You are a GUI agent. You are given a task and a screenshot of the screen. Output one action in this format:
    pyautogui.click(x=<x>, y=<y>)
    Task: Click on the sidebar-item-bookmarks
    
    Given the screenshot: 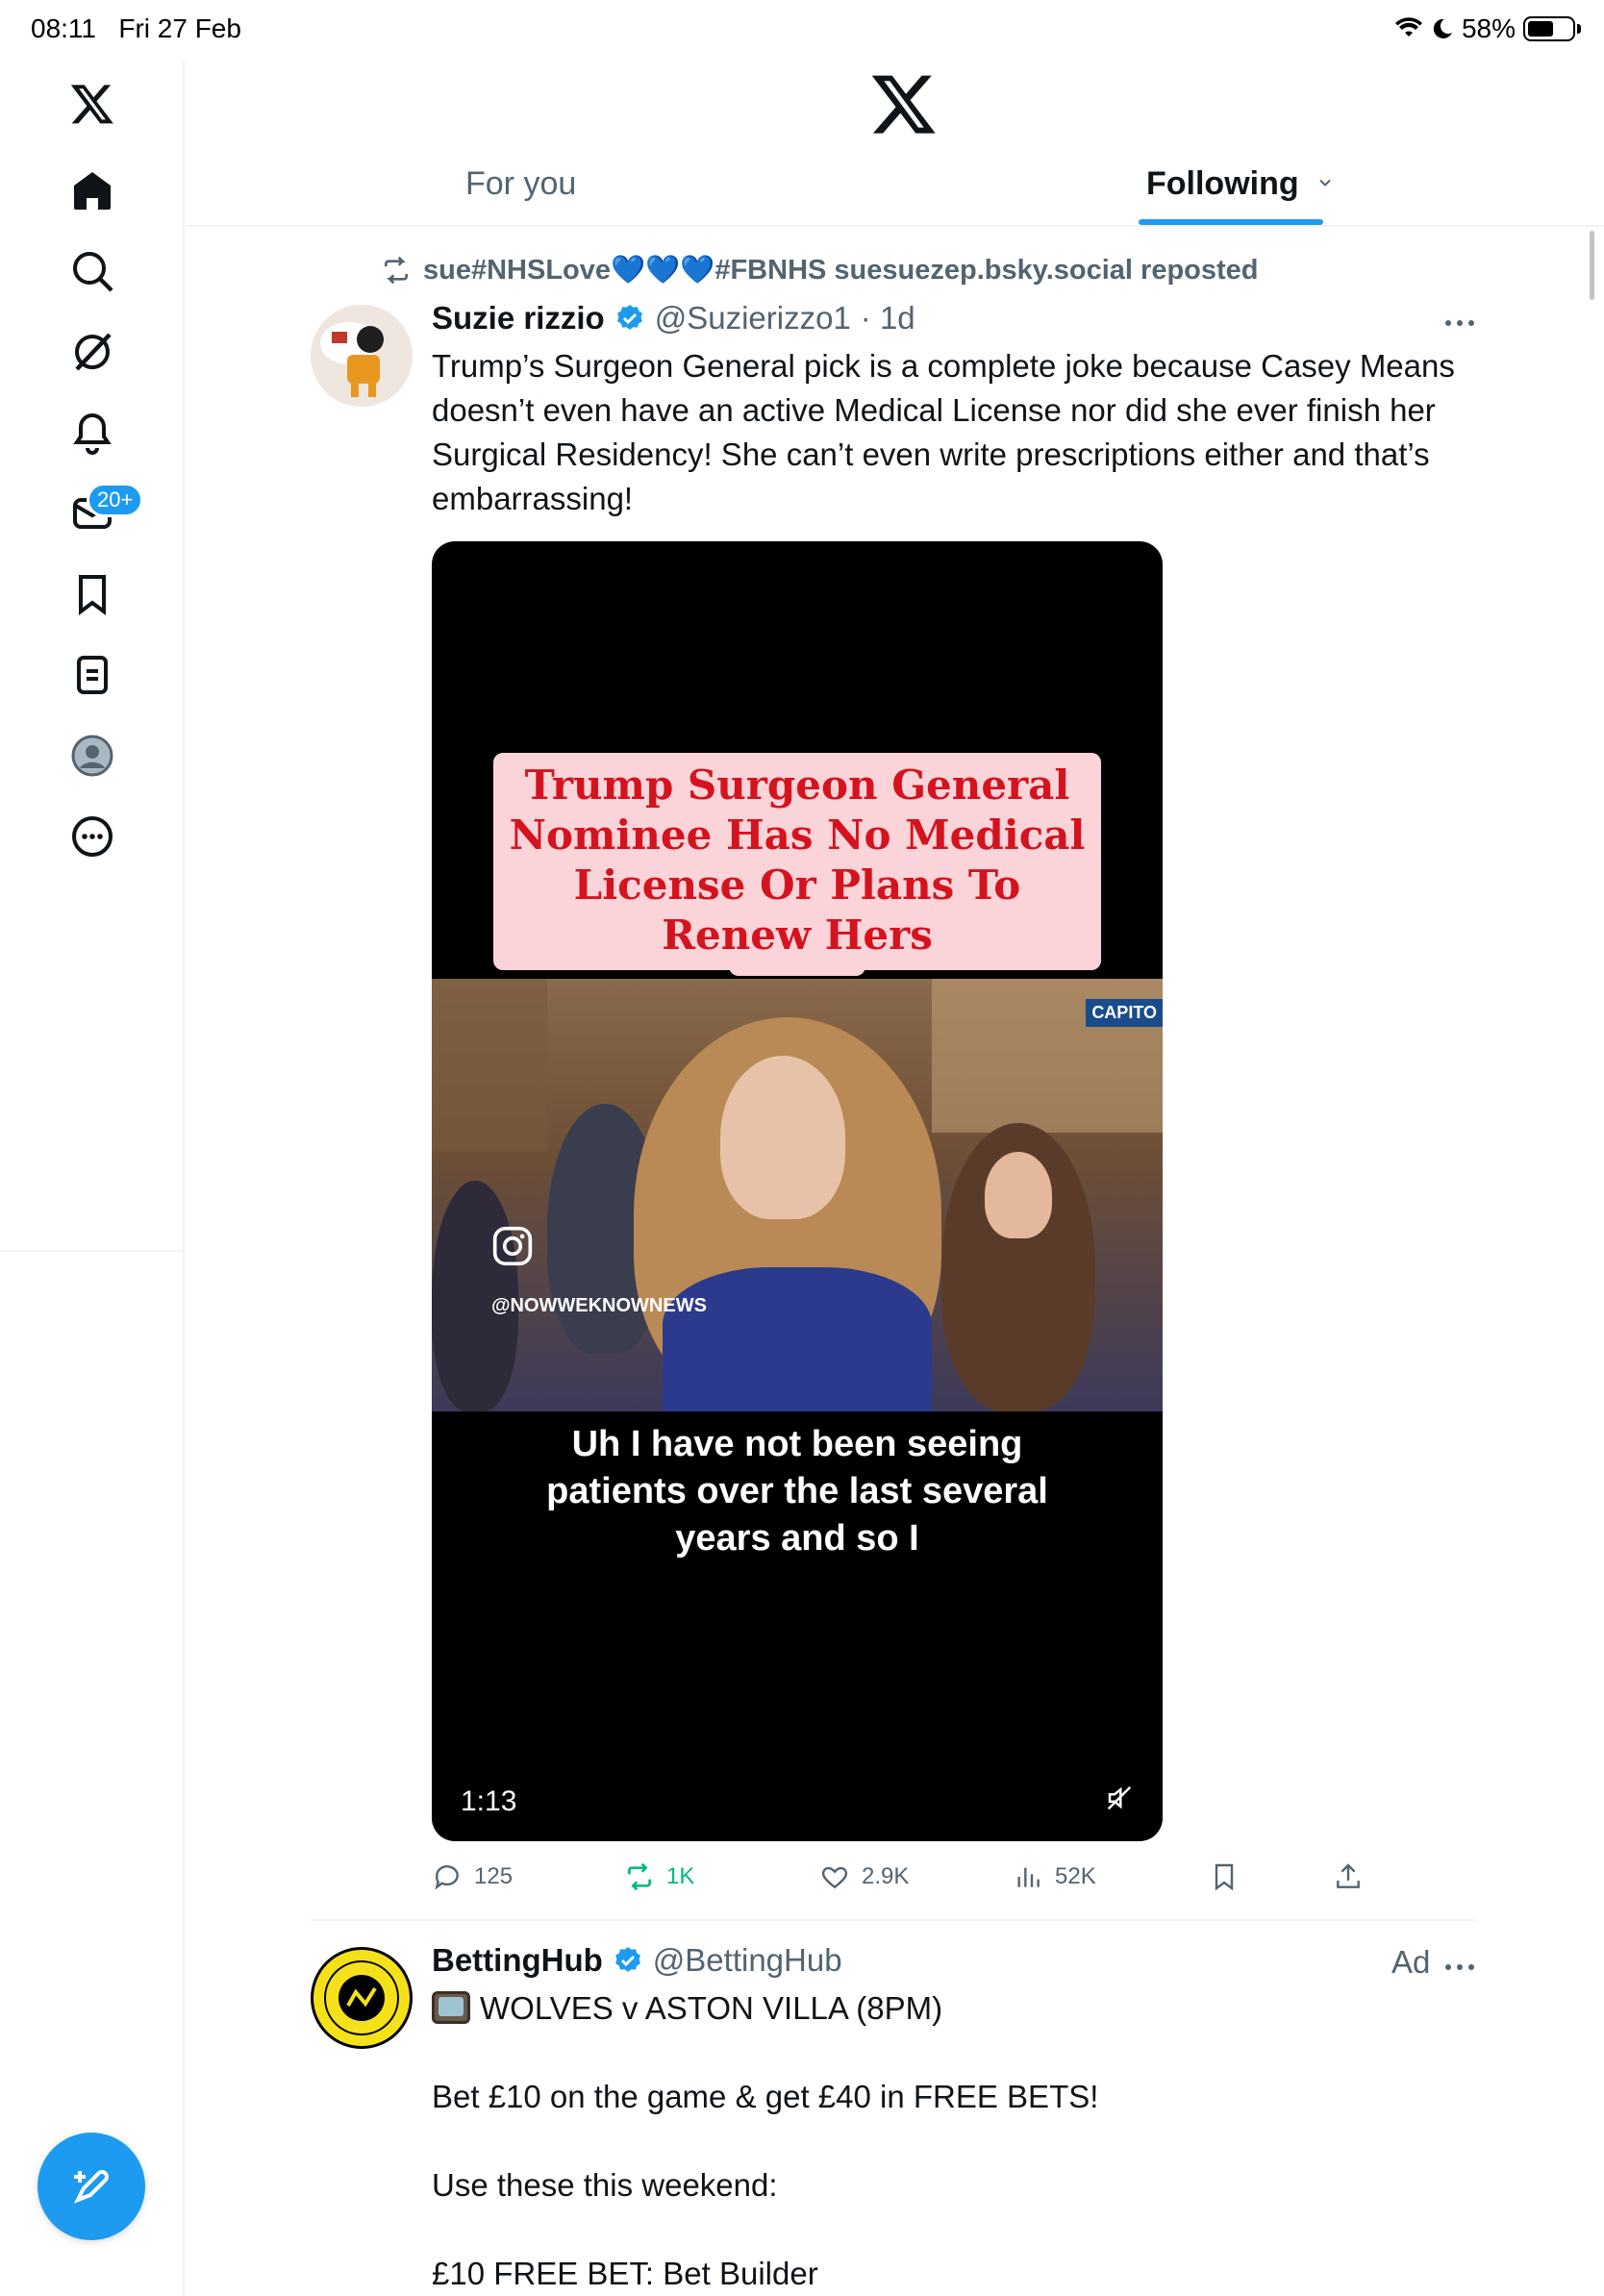 What is the action you would take?
    pyautogui.click(x=92, y=594)
    